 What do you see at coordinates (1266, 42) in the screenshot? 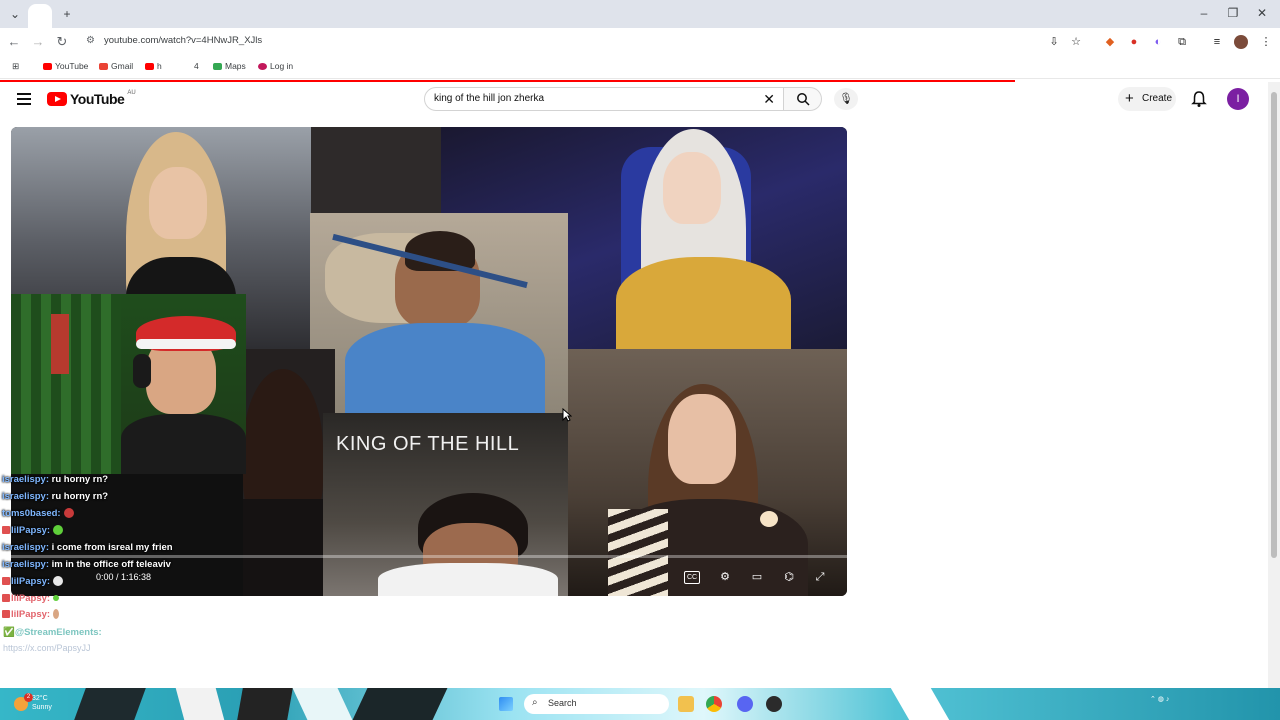
I see `browser-menu-icon: ⋮` at bounding box center [1266, 42].